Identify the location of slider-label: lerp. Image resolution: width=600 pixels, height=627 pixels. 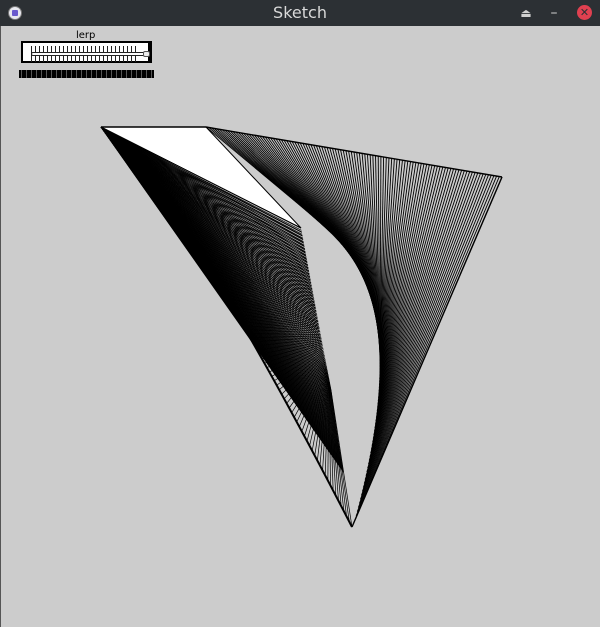
(86, 35).